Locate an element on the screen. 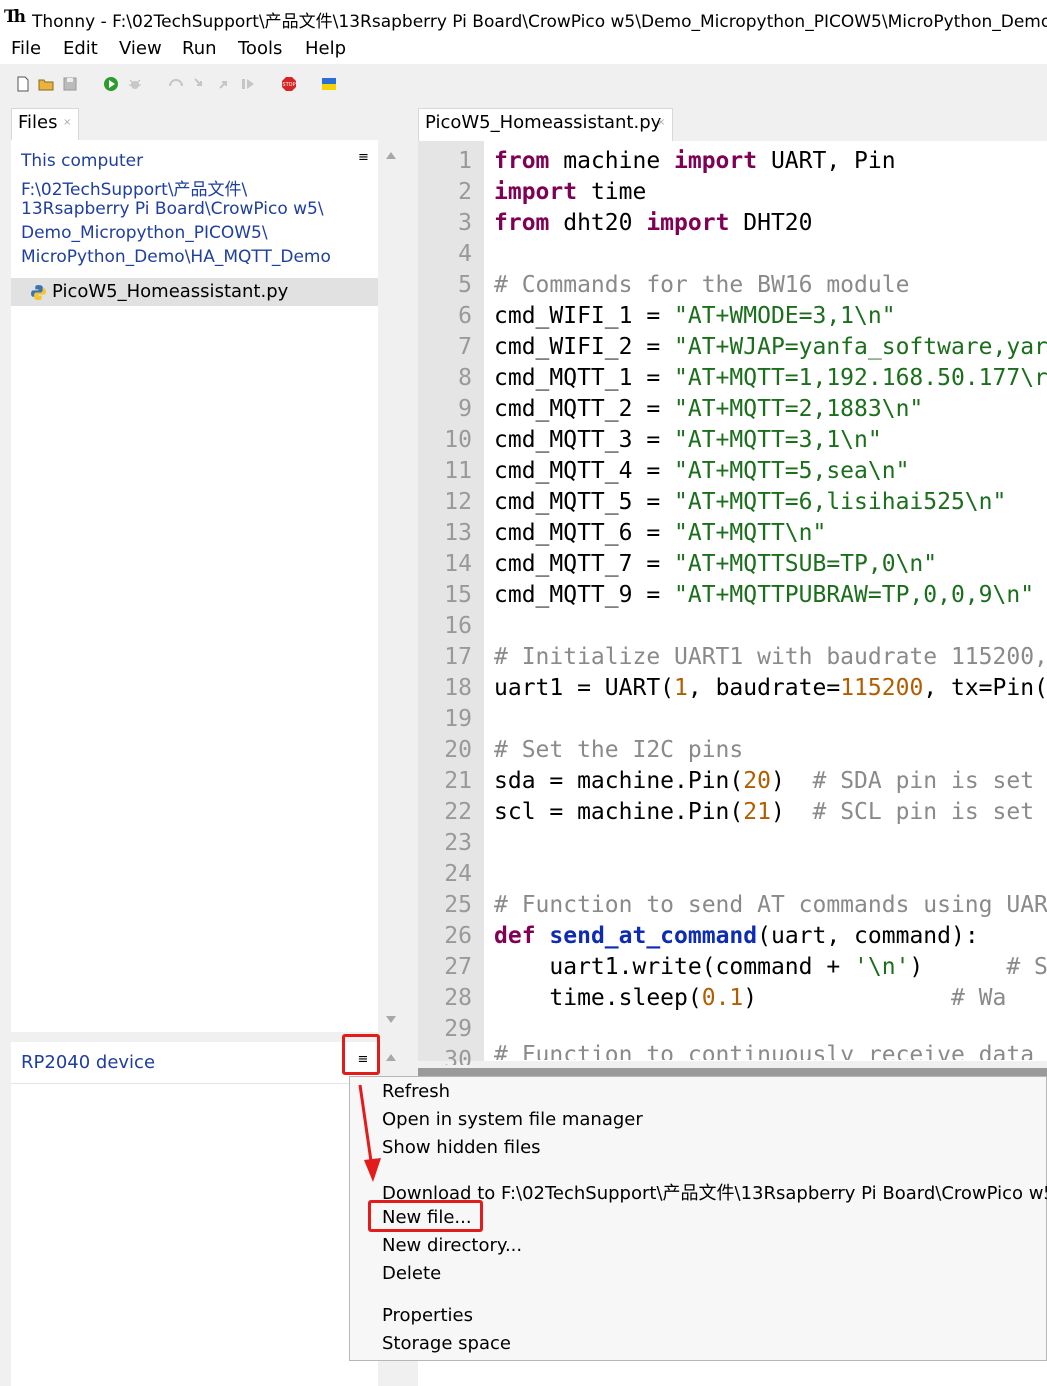  stop-icon: STOP is located at coordinates (289, 84).